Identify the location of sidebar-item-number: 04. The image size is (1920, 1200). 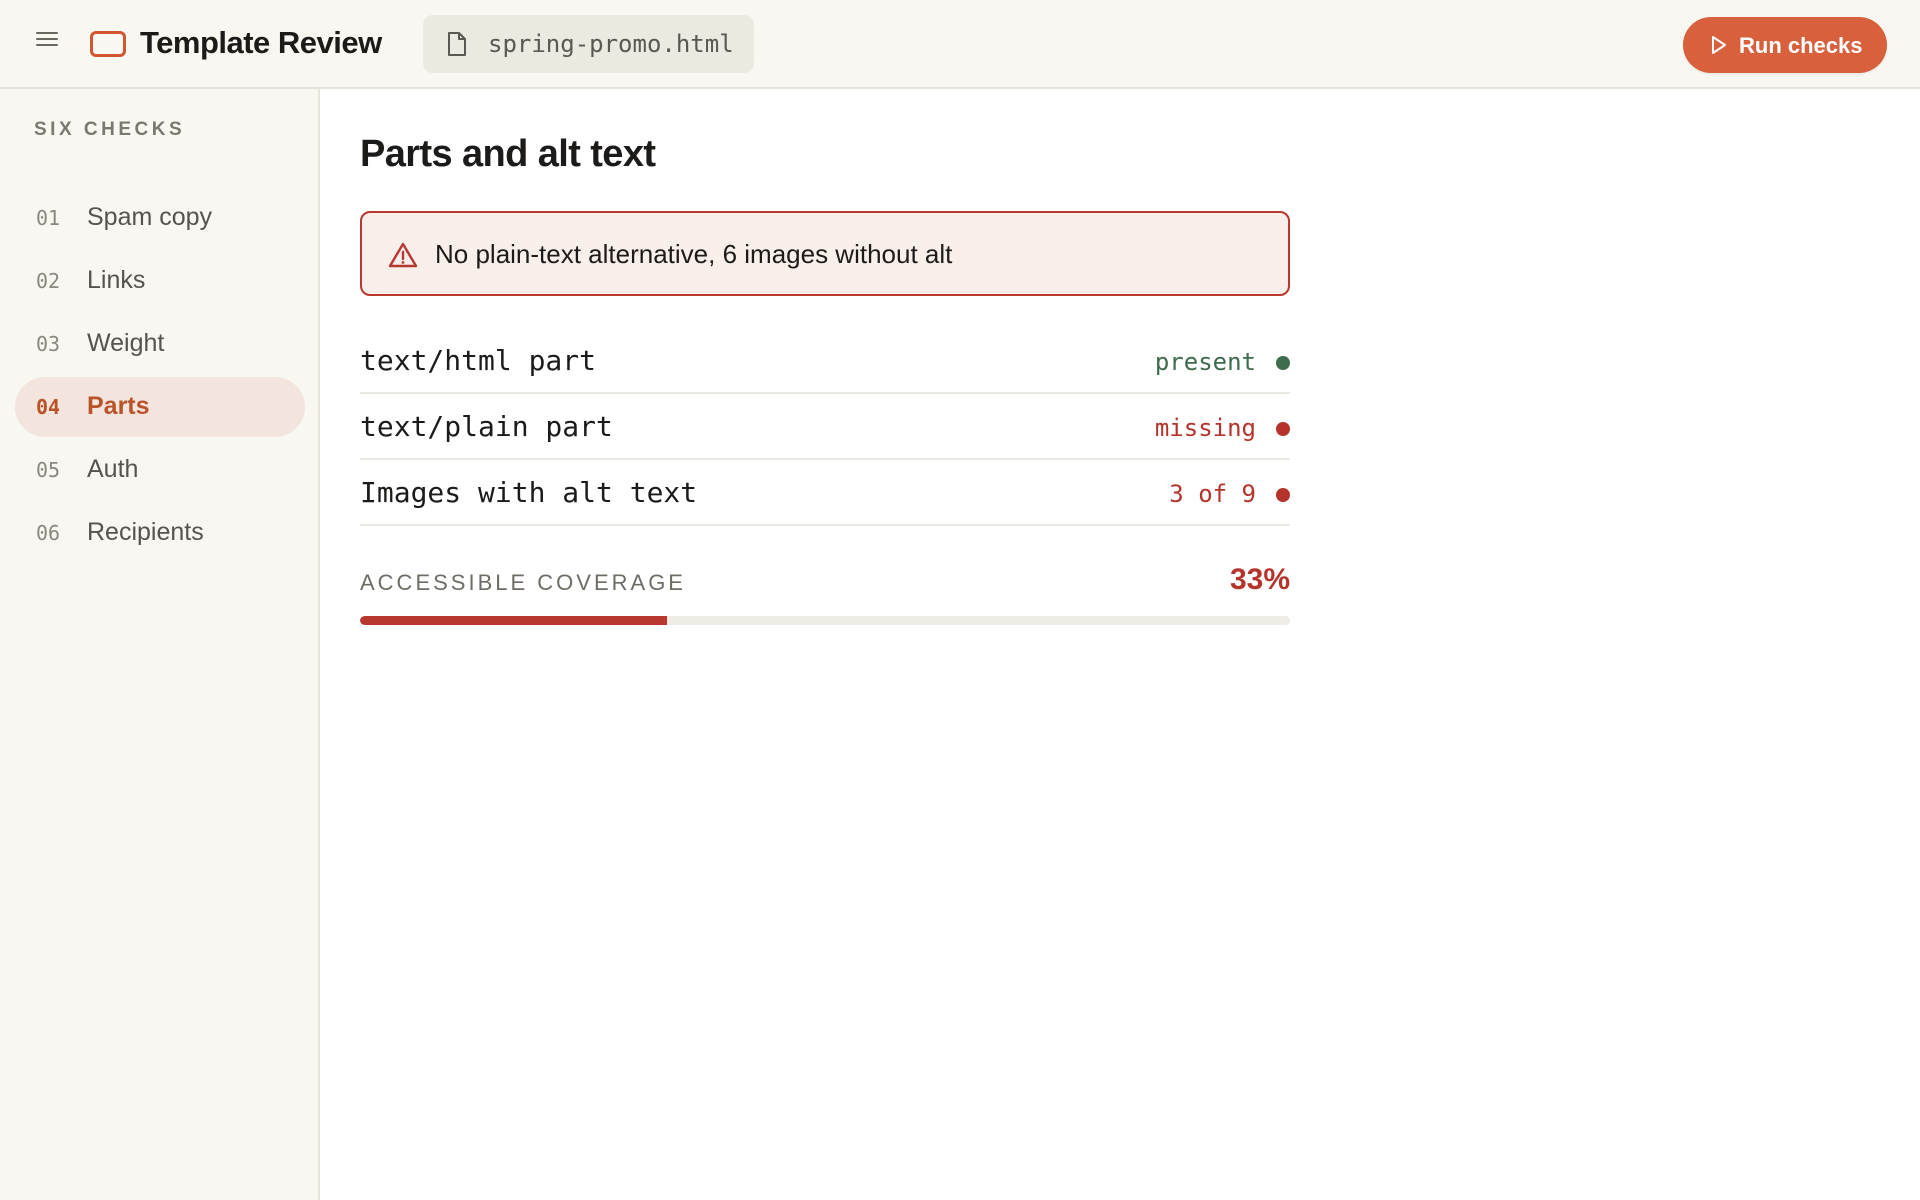
(48, 407).